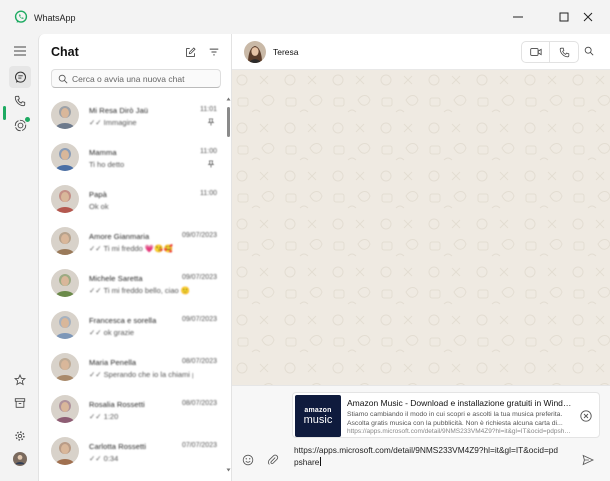 The image size is (610, 481). Describe the element at coordinates (119, 236) in the screenshot. I see `chat-name: Amore Gianmaria` at that location.